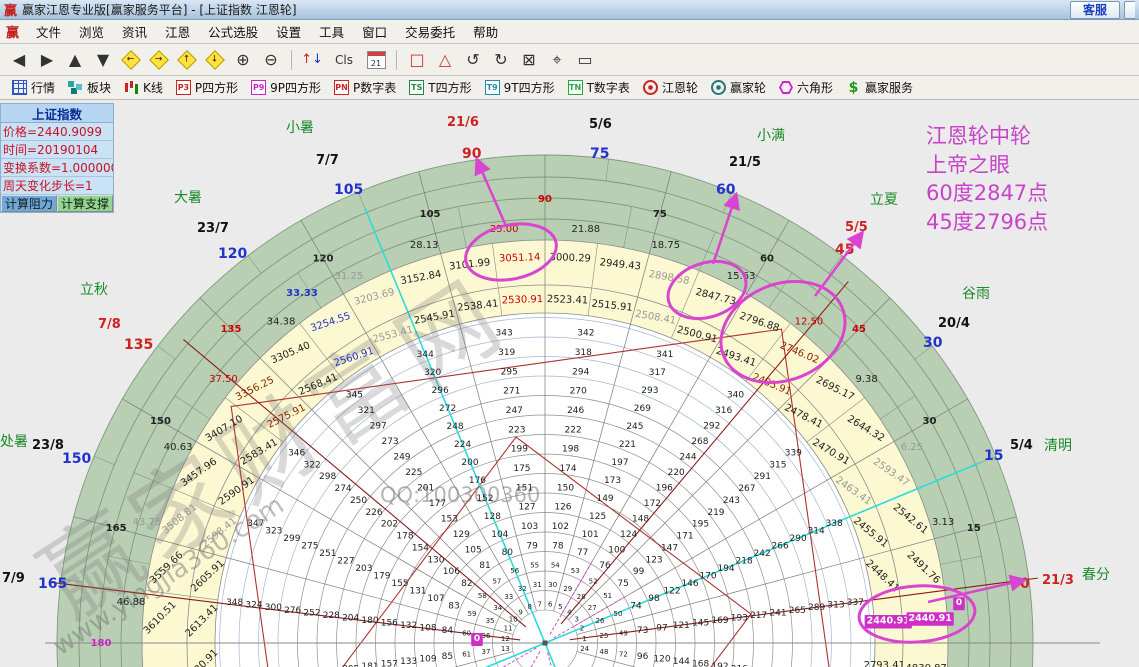 Image resolution: width=1139 pixels, height=667 pixels. Describe the element at coordinates (599, 87) in the screenshot. I see `t-table-button: TN T数字表` at that location.